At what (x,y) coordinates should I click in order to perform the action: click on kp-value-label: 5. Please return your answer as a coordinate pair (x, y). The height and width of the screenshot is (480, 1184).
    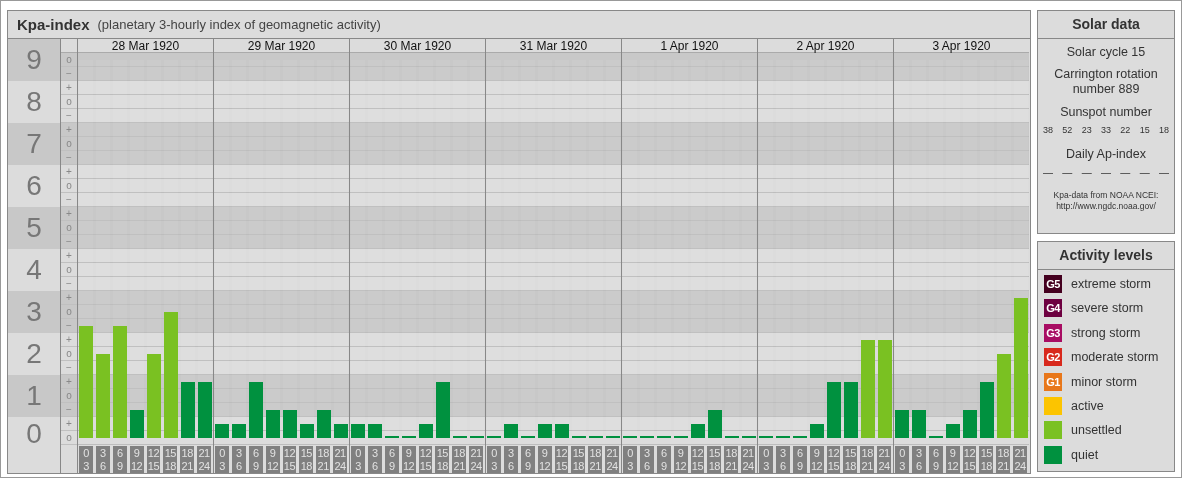
    Looking at the image, I should click on (34, 228).